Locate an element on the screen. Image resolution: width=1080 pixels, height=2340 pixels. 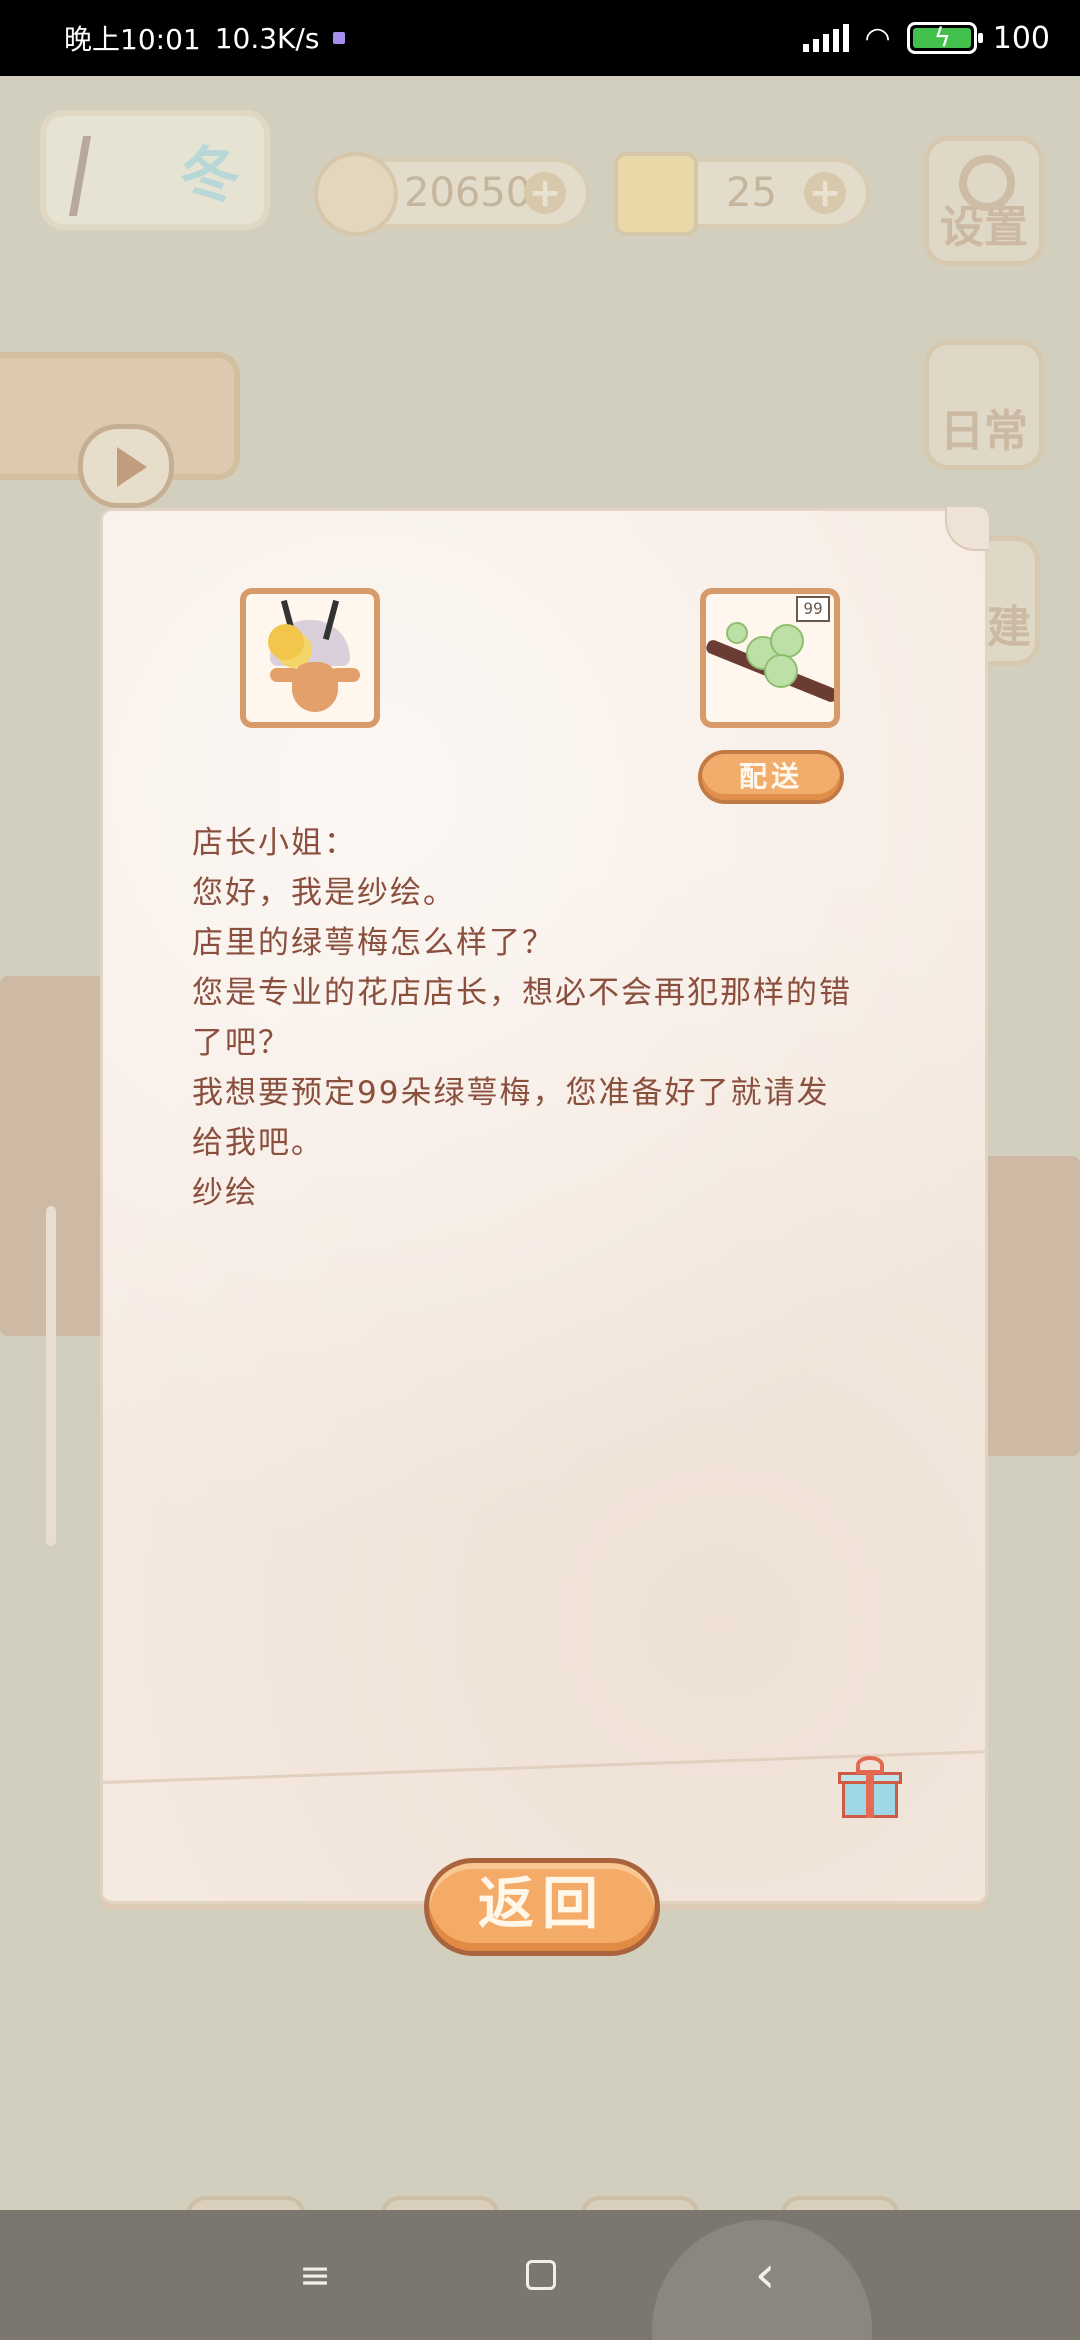
letter-signature: 纱绘 is located at coordinates (225, 1193).